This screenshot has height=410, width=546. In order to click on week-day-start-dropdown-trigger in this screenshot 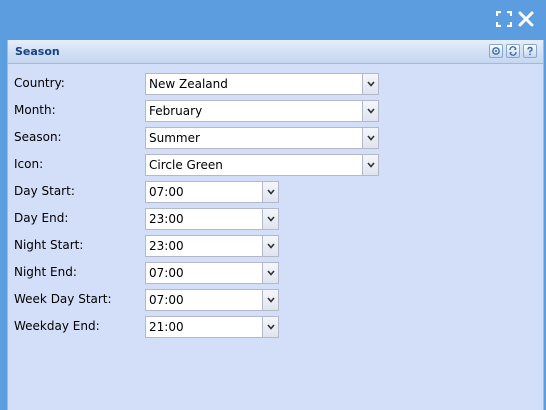, I will do `click(270, 300)`.